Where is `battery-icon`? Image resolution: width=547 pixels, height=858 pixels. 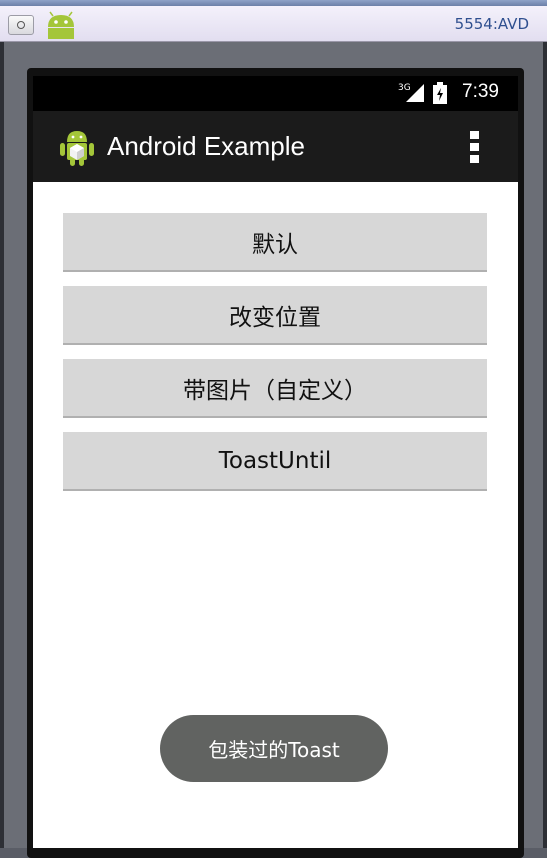
battery-icon is located at coordinates (440, 93).